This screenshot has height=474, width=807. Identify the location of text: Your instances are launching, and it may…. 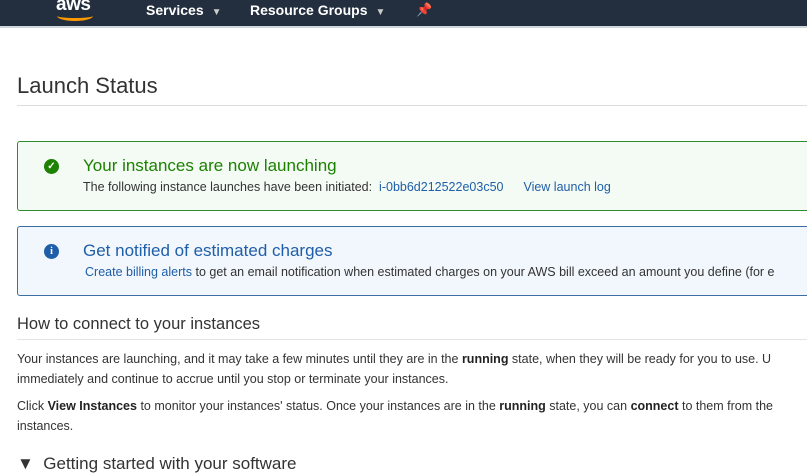
(239, 359).